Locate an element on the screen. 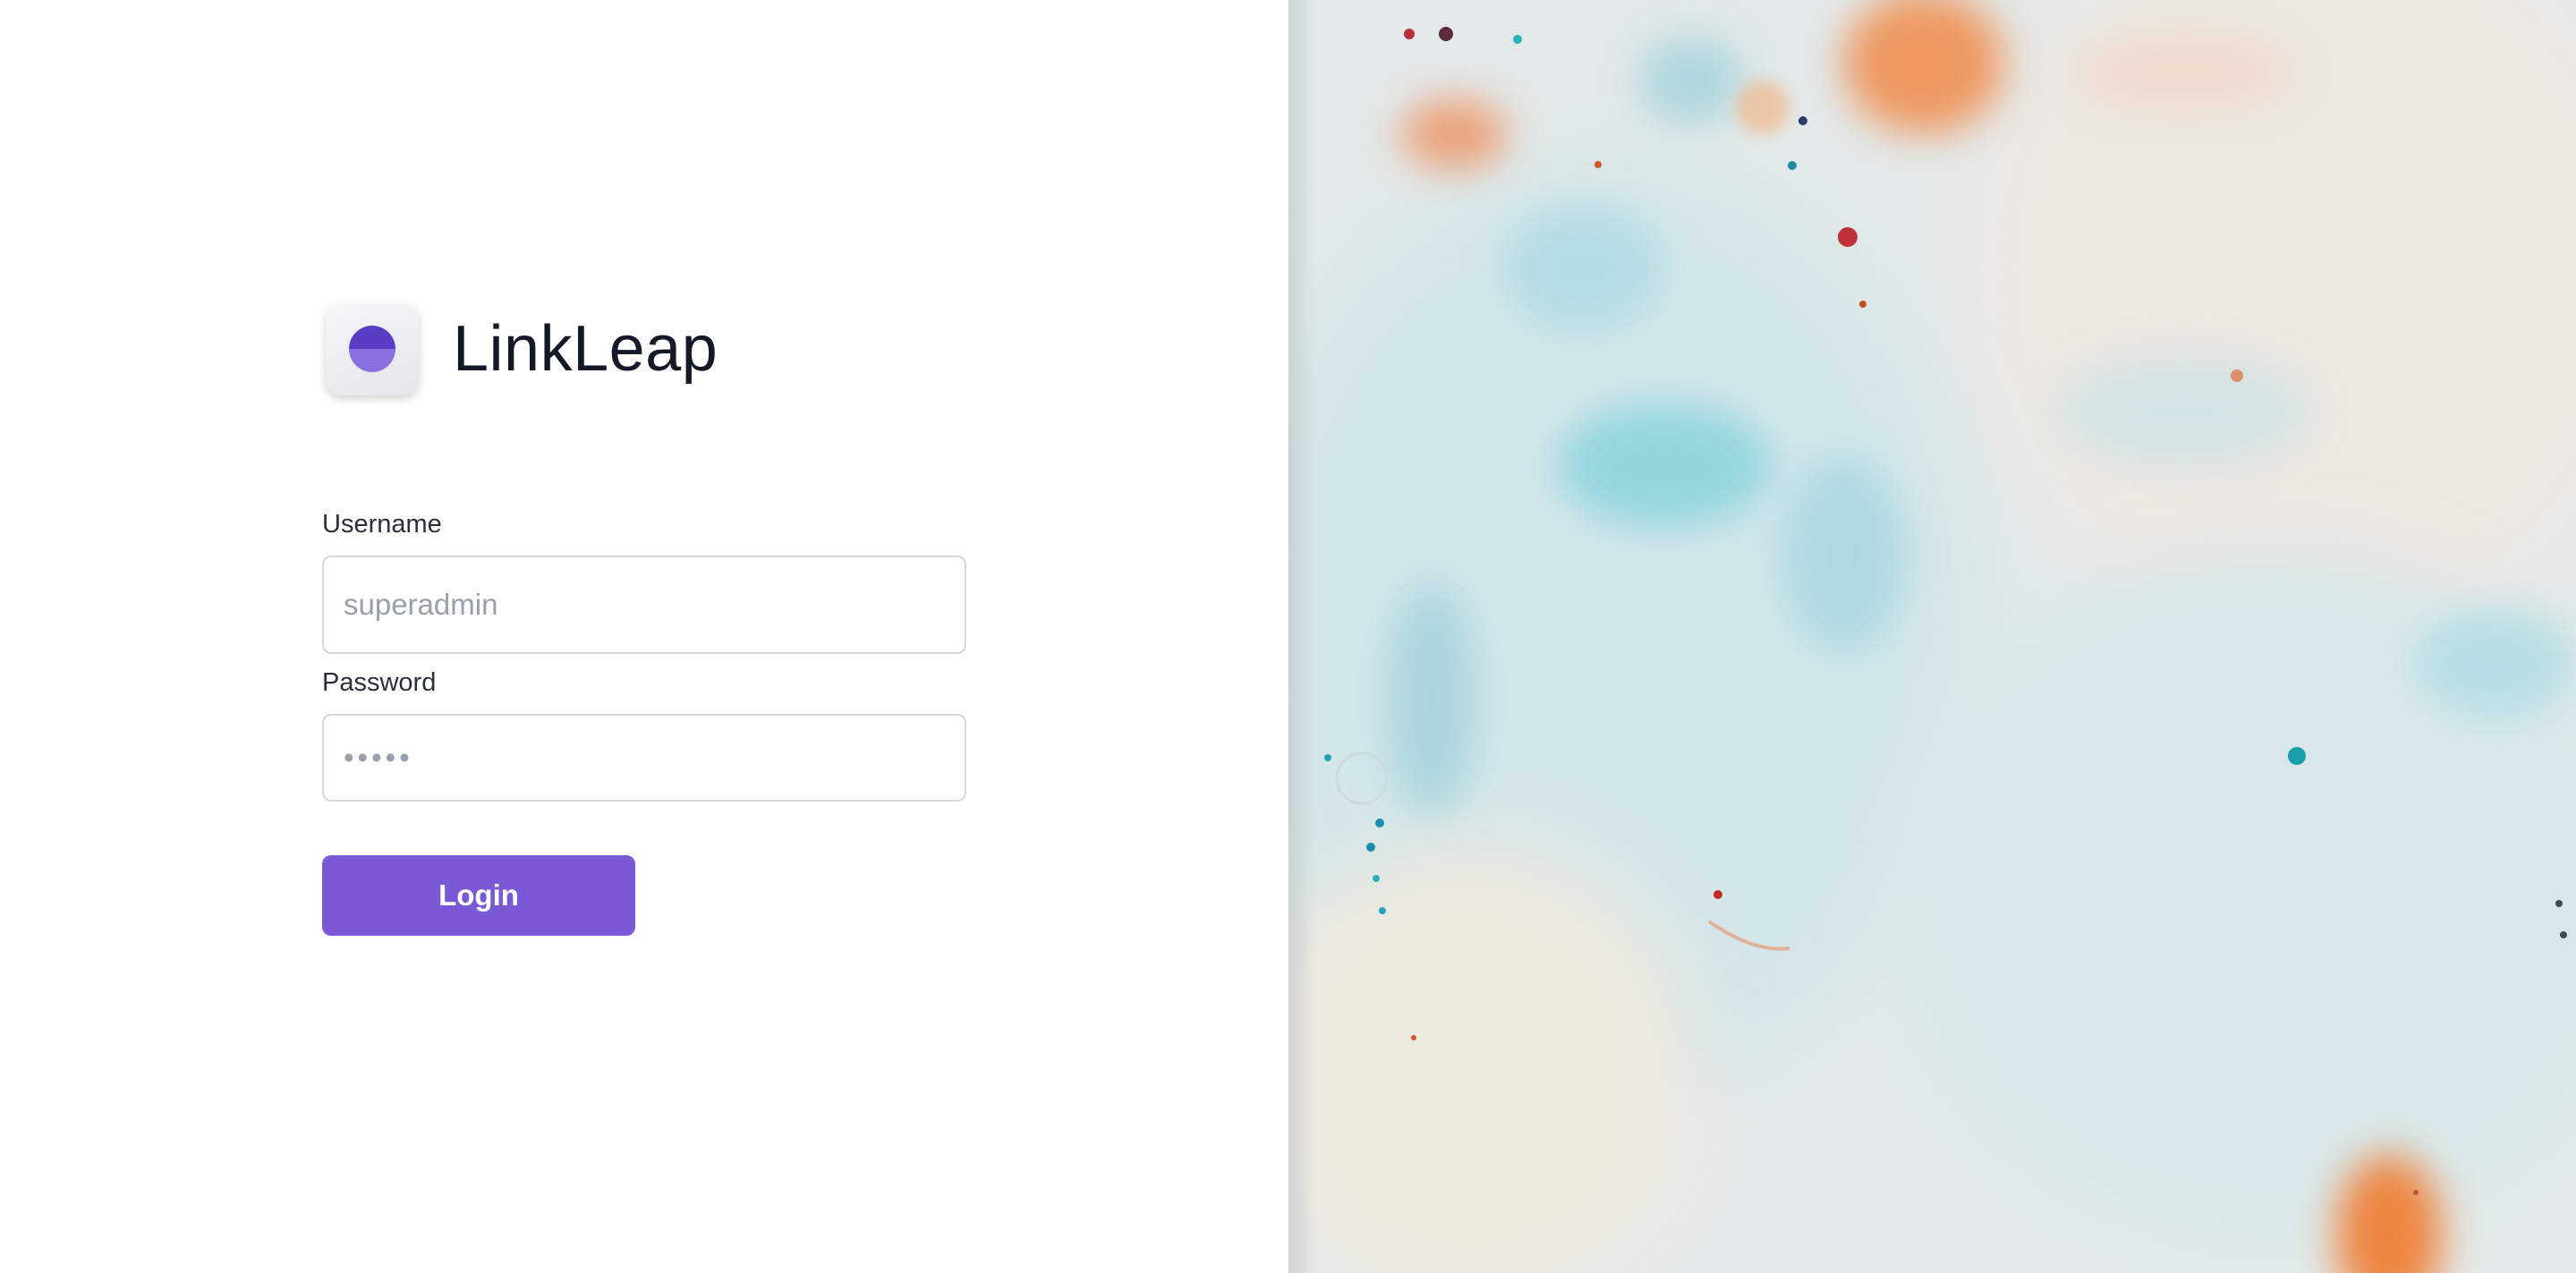 The width and height of the screenshot is (2576, 1273). half-circle-logo-icon is located at coordinates (372, 348).